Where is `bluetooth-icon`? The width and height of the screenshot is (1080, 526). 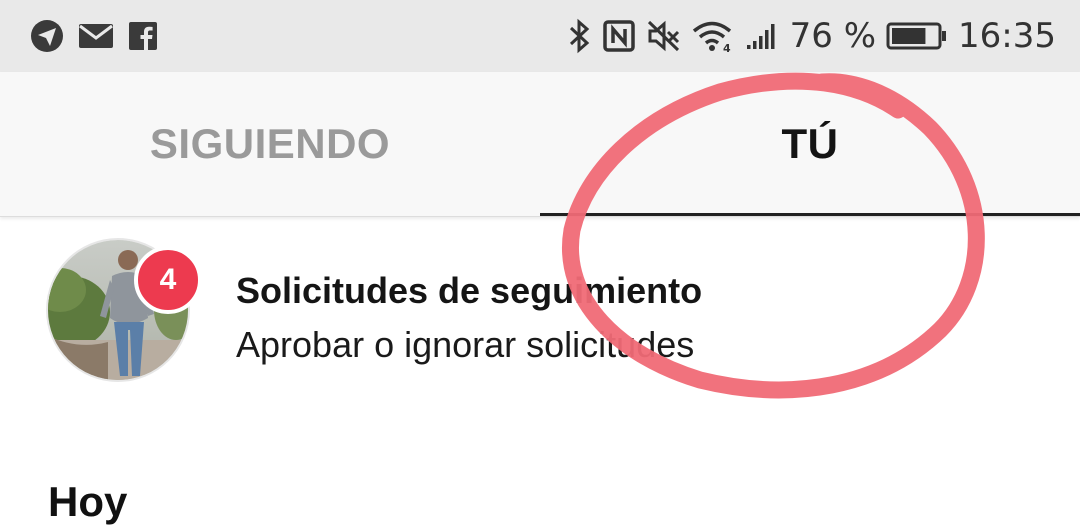
bluetooth-icon is located at coordinates (580, 36).